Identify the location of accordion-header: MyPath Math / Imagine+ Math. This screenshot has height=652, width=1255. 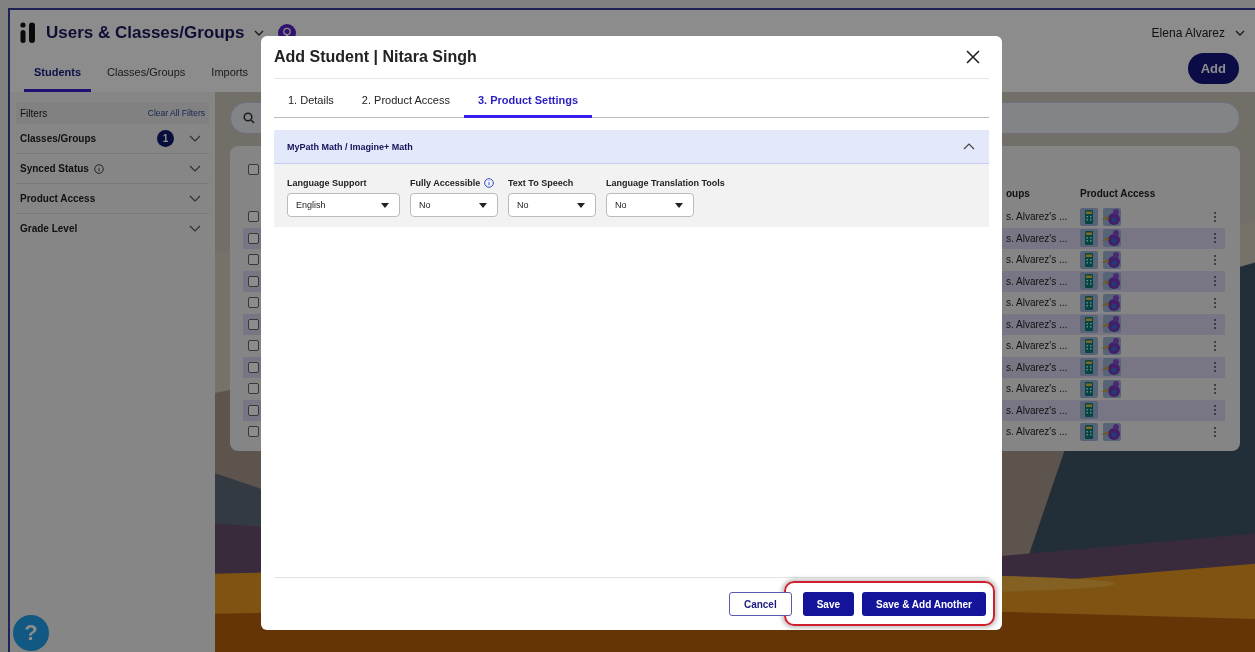
(631, 147).